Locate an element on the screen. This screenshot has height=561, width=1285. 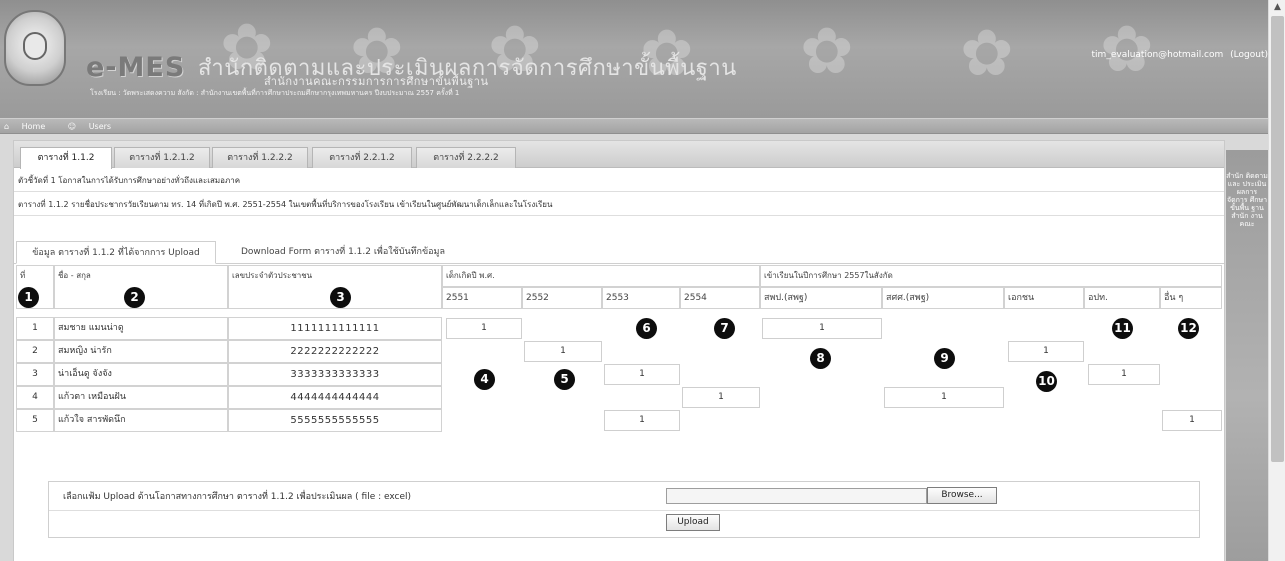
row-number: 5 is located at coordinates (35, 420).